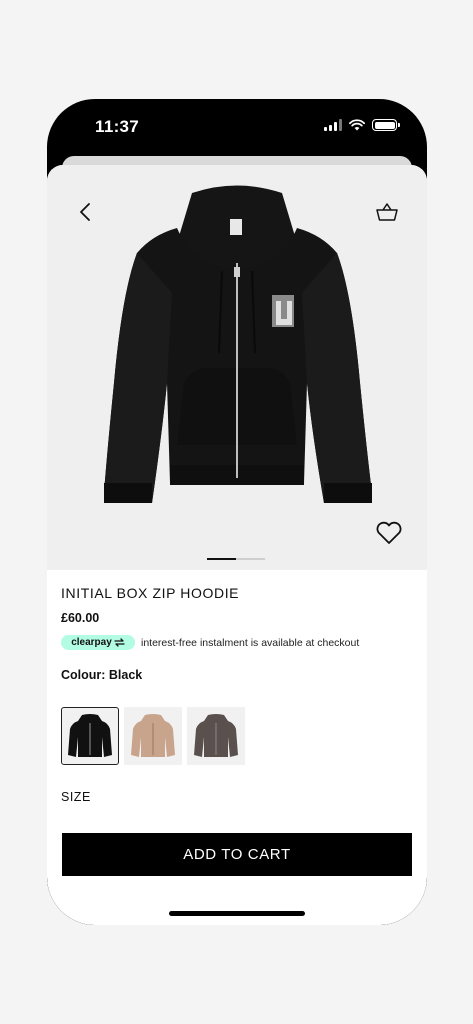  What do you see at coordinates (80, 618) in the screenshot?
I see `product-price: £60.00` at bounding box center [80, 618].